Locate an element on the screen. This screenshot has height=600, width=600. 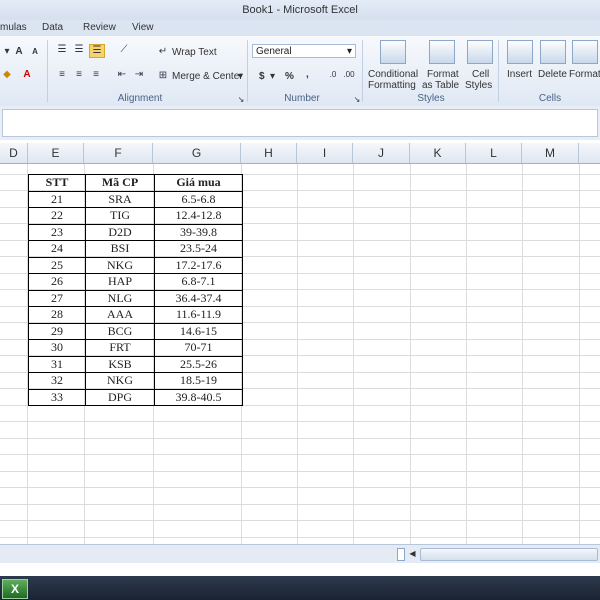
cell: 30 is located at coordinates (57, 348).